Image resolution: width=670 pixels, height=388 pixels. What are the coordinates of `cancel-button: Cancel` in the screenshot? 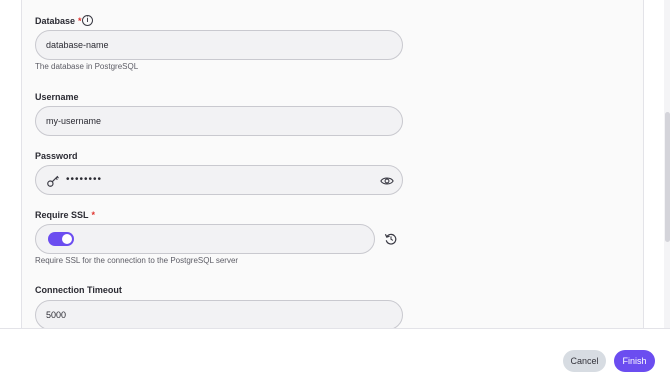 It's located at (584, 361).